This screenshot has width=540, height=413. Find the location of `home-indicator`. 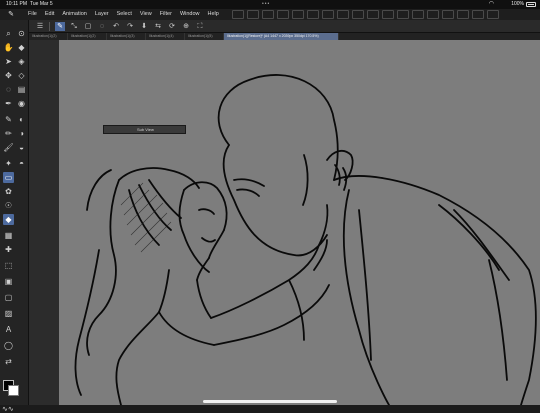

home-indicator is located at coordinates (270, 401).